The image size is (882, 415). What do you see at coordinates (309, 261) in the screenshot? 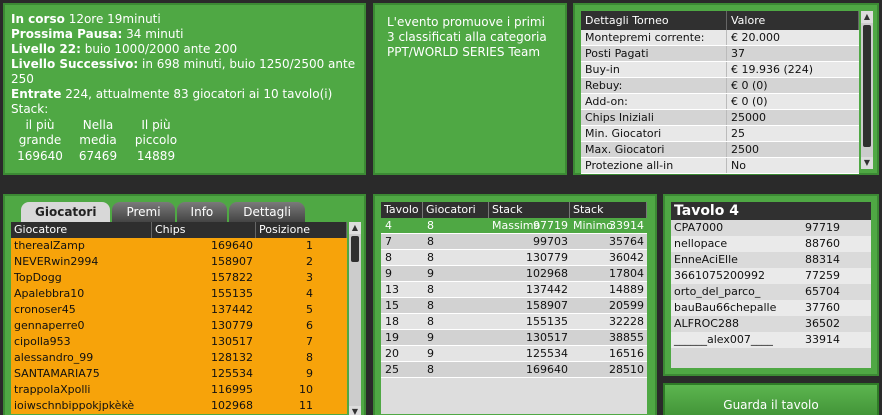
I see `player-position: 2` at bounding box center [309, 261].